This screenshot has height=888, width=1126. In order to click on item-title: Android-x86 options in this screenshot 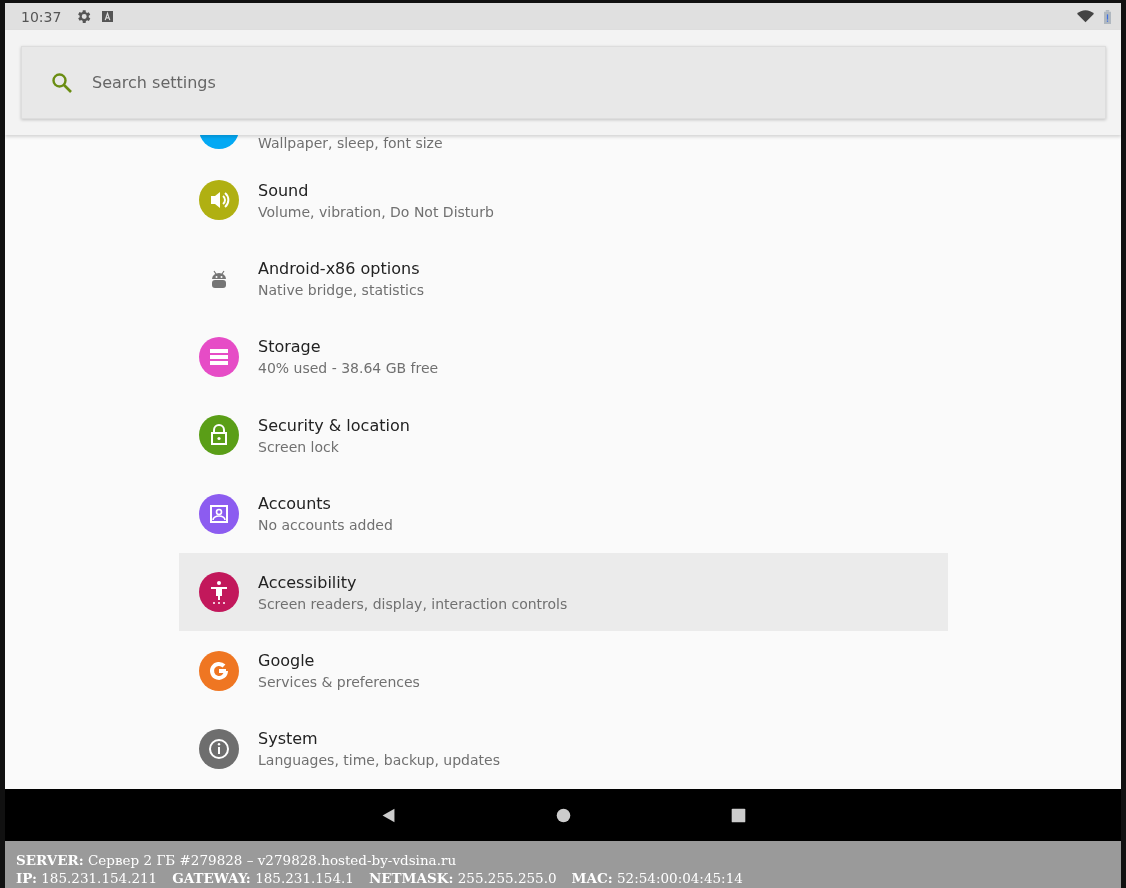, I will do `click(339, 269)`.